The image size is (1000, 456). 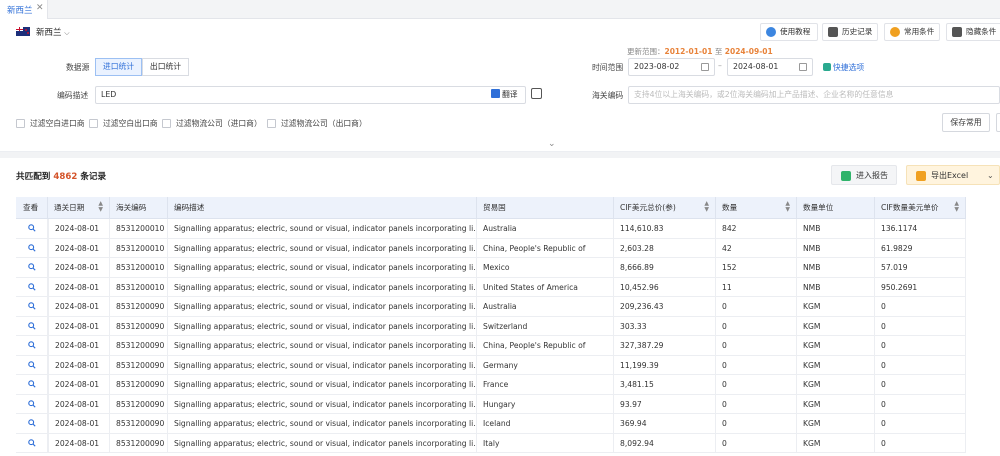 I want to click on enter-report-button: 进入报告, so click(x=864, y=175).